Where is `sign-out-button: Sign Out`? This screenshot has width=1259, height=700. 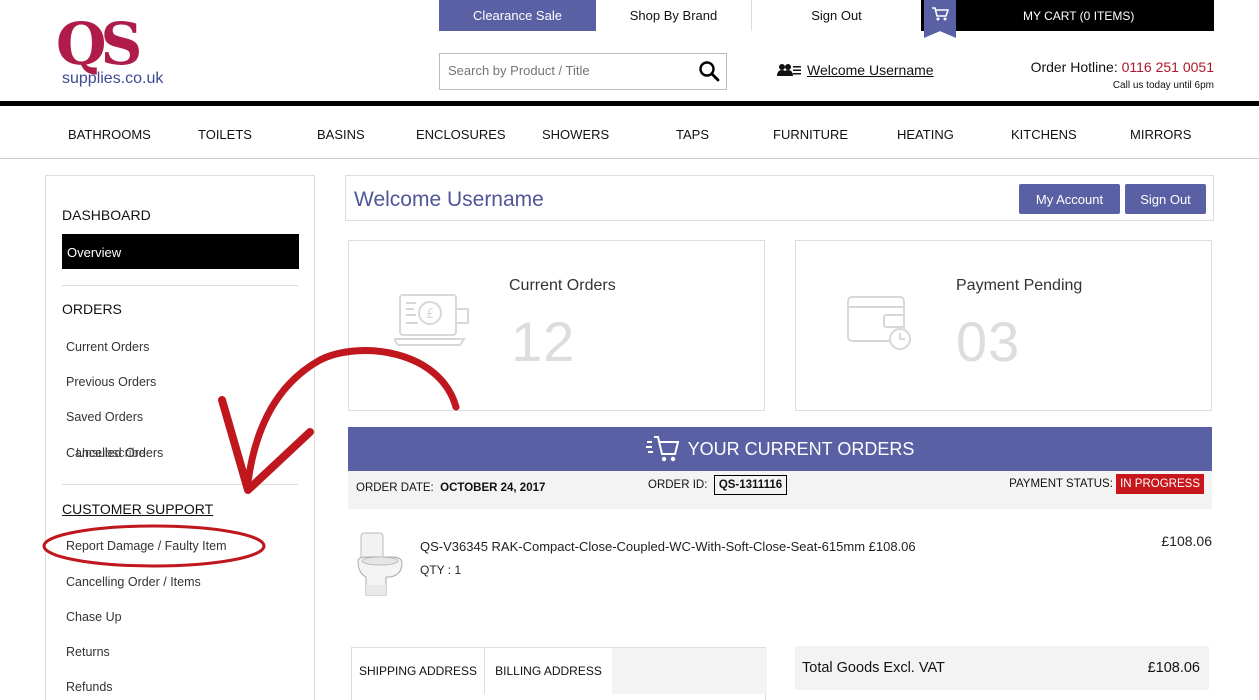 sign-out-button: Sign Out is located at coordinates (1165, 199).